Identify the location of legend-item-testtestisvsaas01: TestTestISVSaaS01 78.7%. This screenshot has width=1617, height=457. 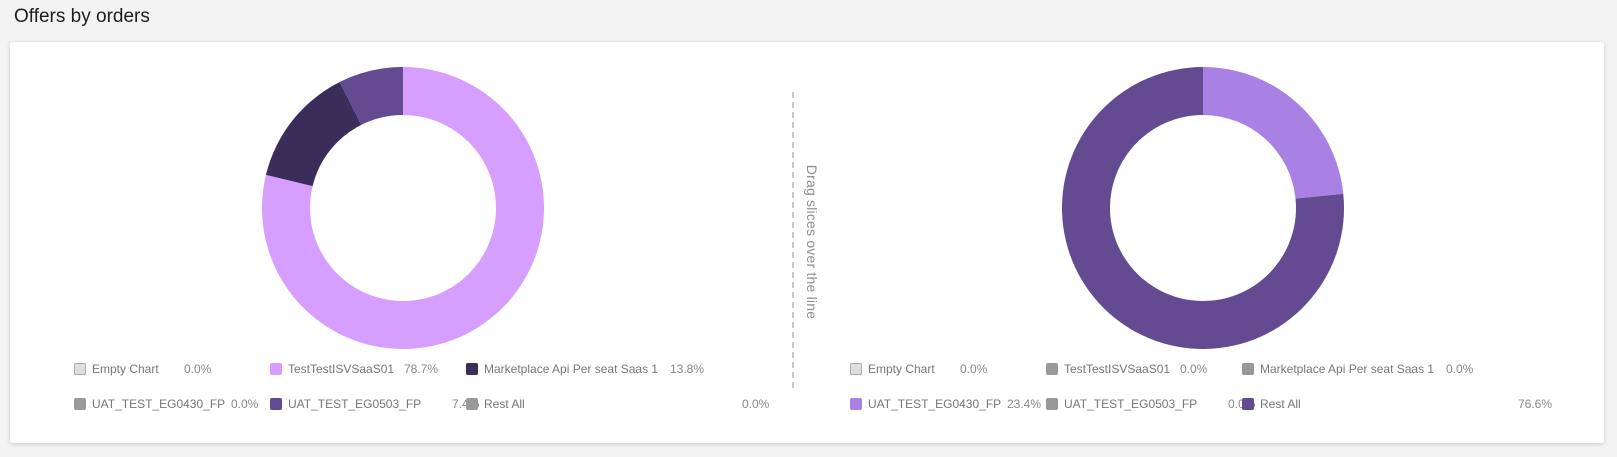
(354, 369).